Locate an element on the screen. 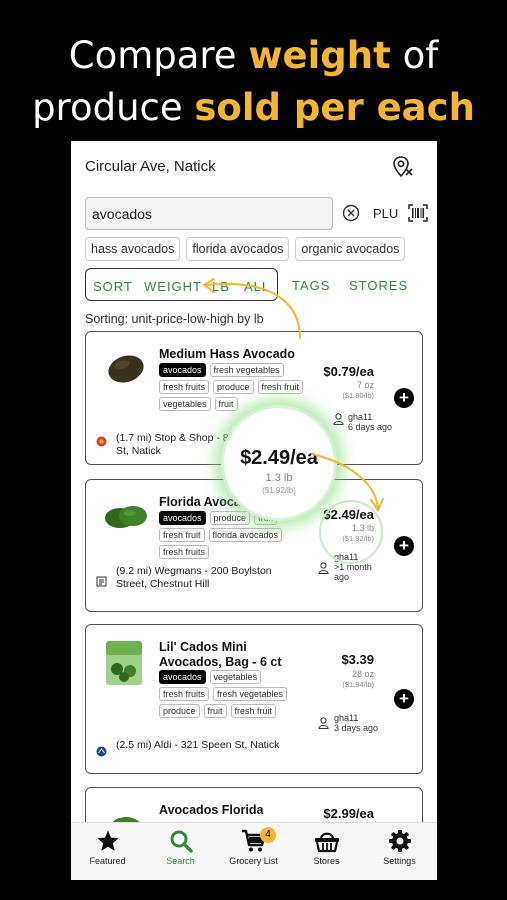 The image size is (507, 900). headline-highlight: weight is located at coordinates (319, 55).